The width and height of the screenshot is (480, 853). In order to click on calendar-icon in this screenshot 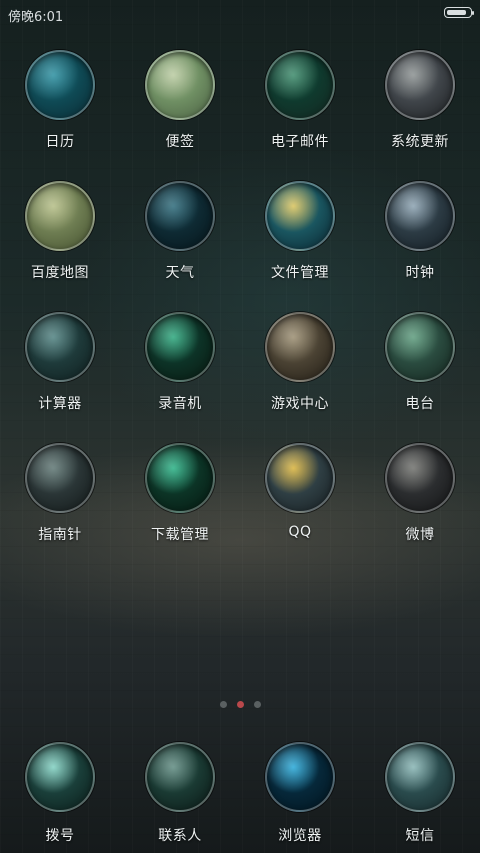, I will do `click(60, 85)`.